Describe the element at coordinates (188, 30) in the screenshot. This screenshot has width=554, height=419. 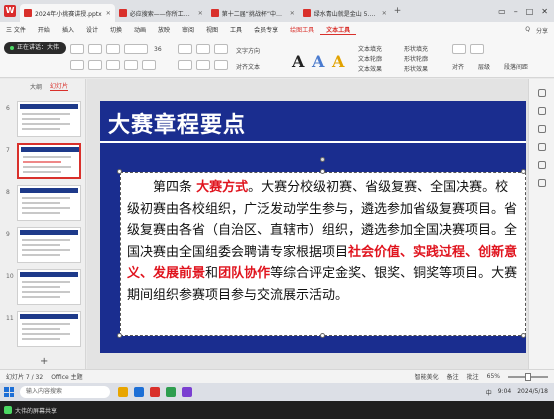
I see `menu-item: 审阅` at that location.